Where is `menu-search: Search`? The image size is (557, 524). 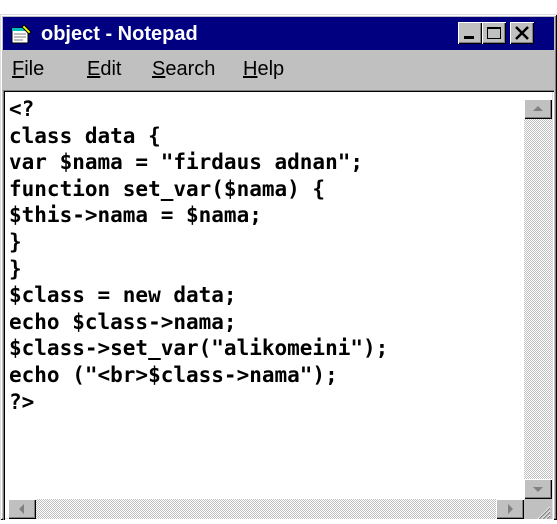 menu-search: Search is located at coordinates (183, 69).